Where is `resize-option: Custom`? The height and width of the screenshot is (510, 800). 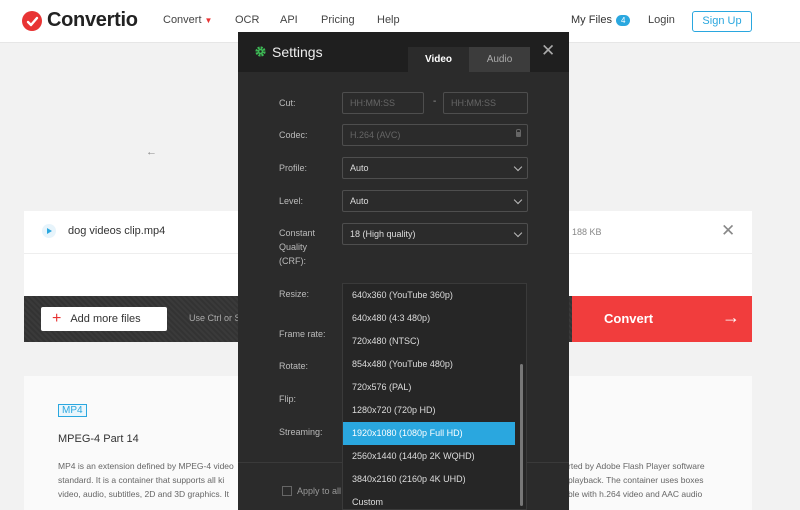 resize-option: Custom is located at coordinates (429, 500).